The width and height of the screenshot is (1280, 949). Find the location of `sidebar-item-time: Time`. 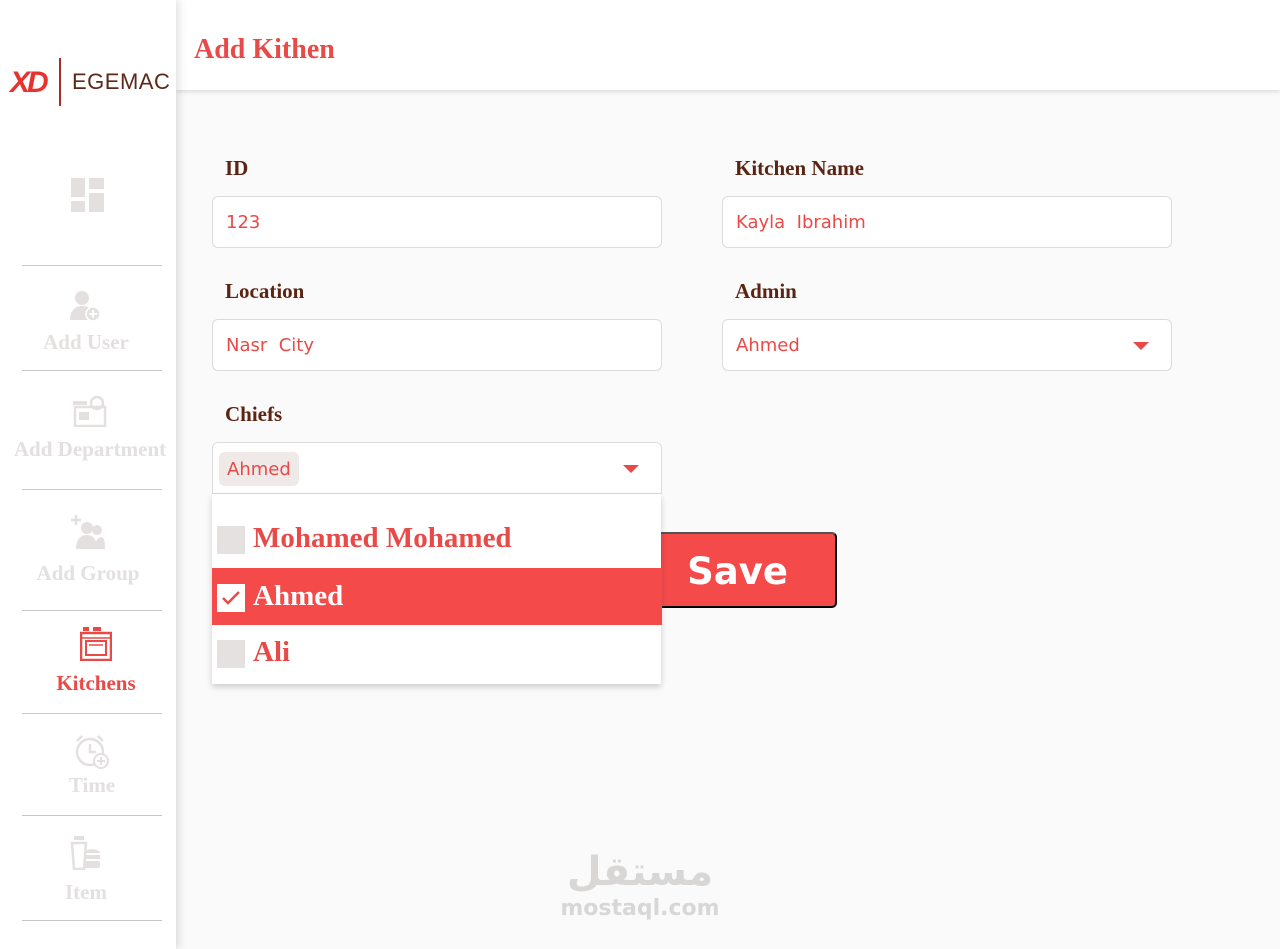

sidebar-item-time: Time is located at coordinates (92, 766).